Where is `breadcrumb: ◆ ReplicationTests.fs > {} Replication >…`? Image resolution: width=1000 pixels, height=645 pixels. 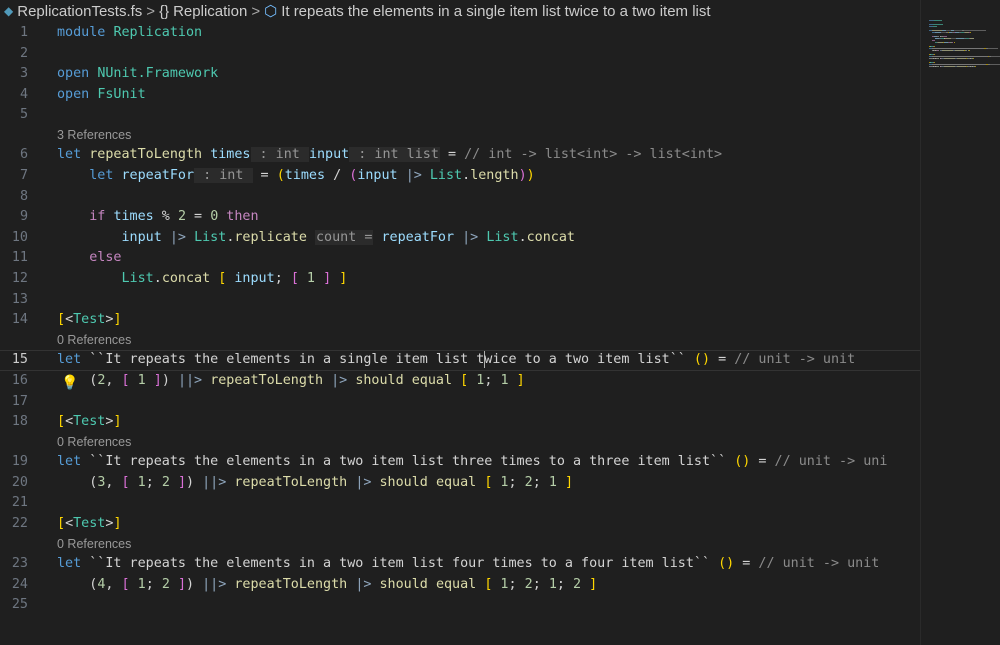 breadcrumb: ◆ ReplicationTests.fs > {} Replication >… is located at coordinates (462, 11).